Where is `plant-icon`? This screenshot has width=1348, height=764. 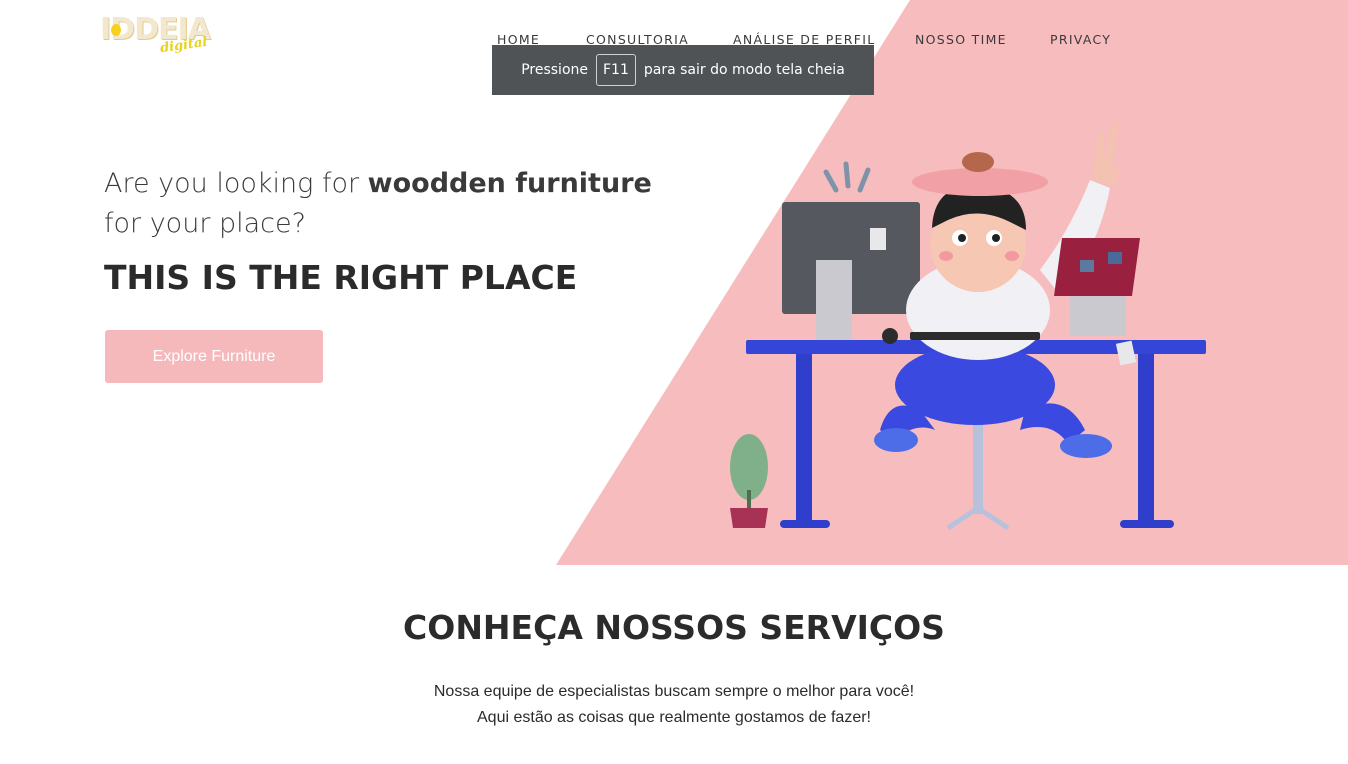 plant-icon is located at coordinates (749, 481).